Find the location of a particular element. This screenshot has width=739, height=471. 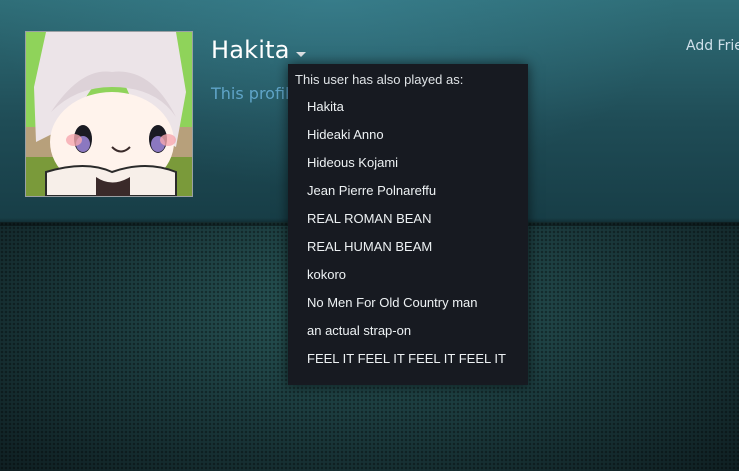

alias-item: REAL ROMAN BEAN is located at coordinates (408, 219).